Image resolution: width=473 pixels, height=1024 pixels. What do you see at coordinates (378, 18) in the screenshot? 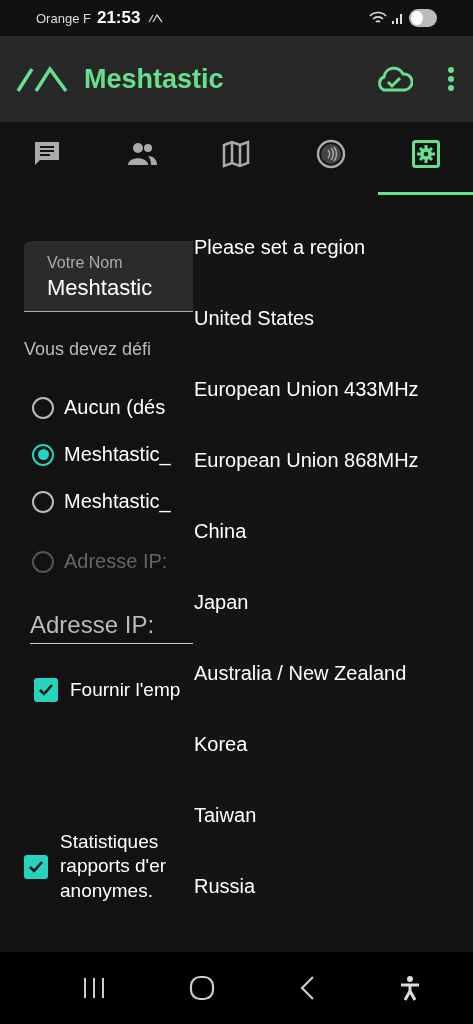
I see `wifi-icon` at bounding box center [378, 18].